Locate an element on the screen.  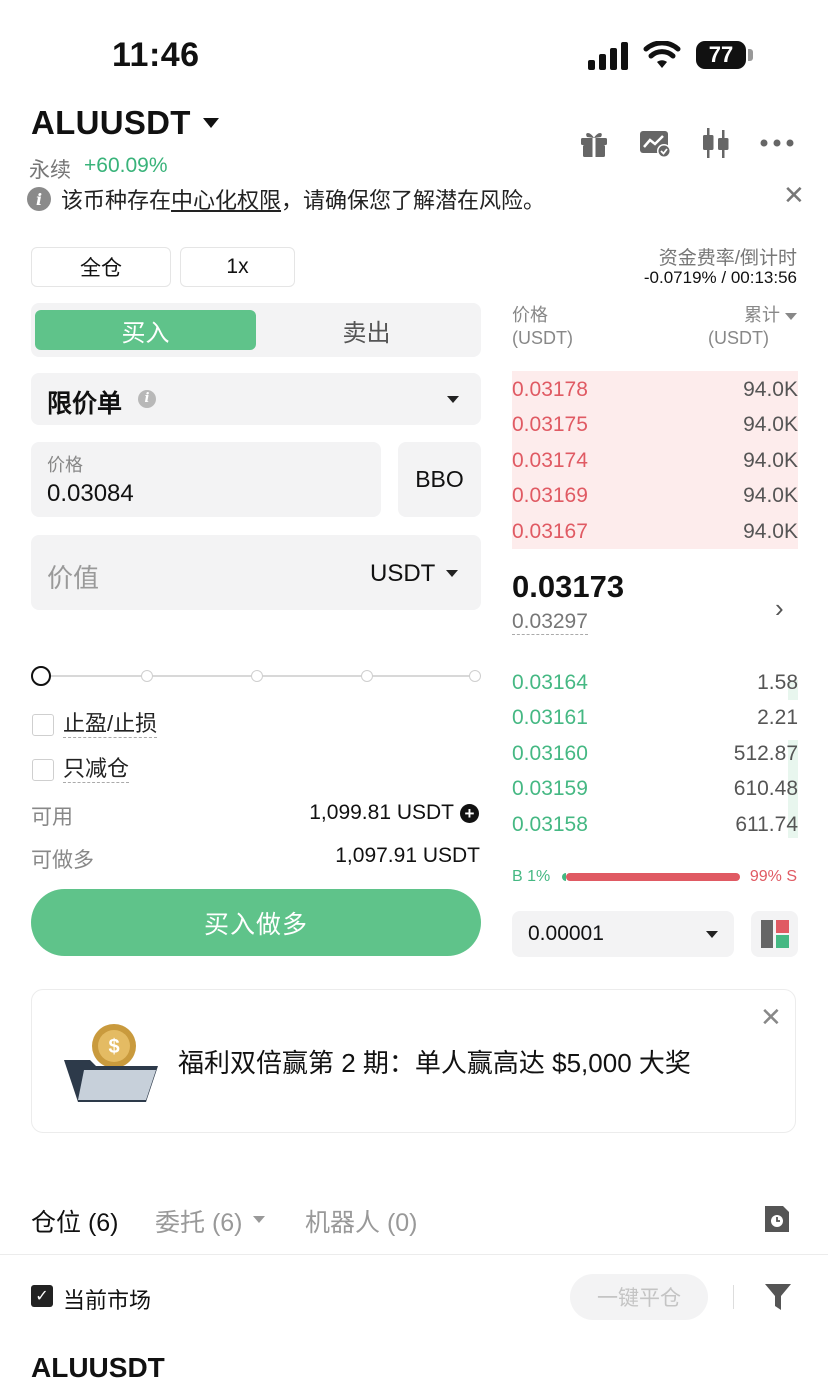
order-type-select: 限价单 i is located at coordinates (256, 399).